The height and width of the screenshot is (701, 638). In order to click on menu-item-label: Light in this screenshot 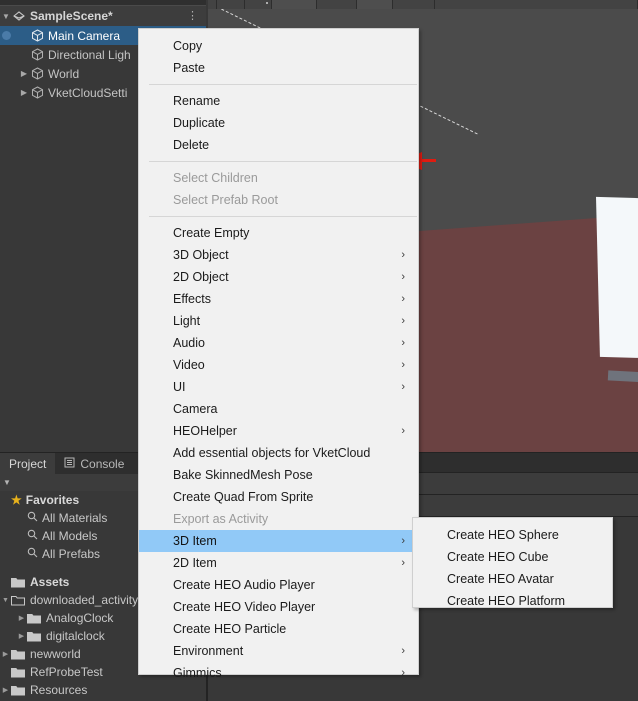, I will do `click(187, 321)`.